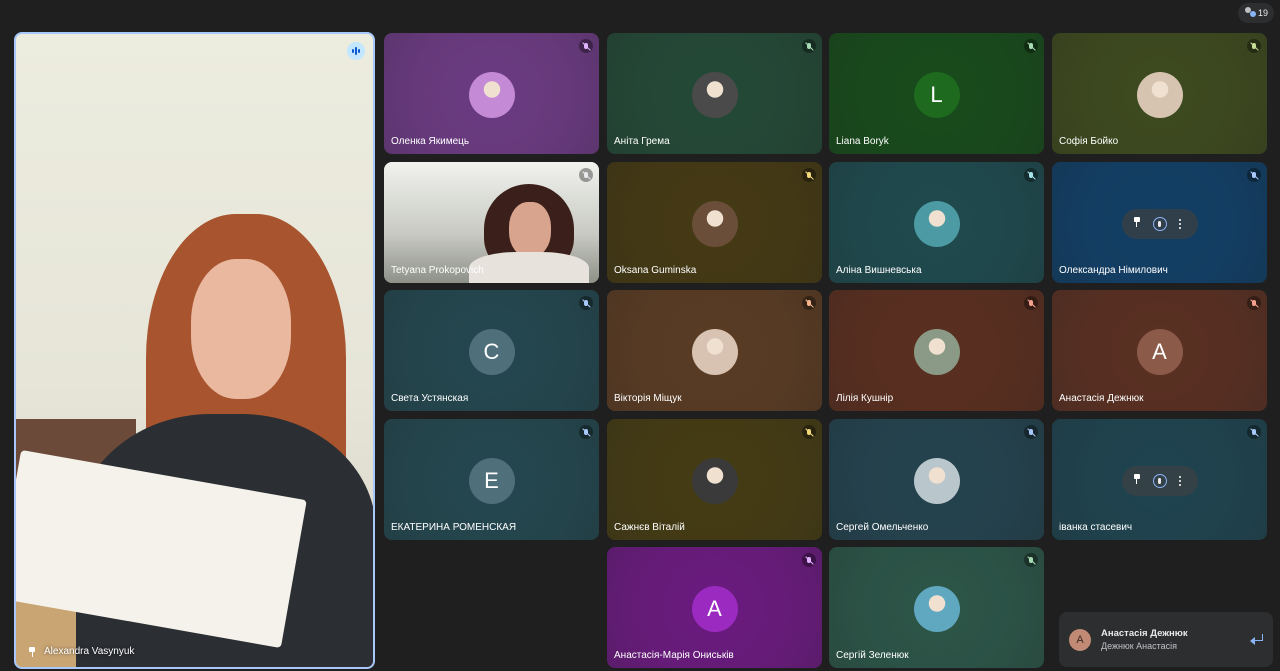  I want to click on pin-icon, so click(32, 651).